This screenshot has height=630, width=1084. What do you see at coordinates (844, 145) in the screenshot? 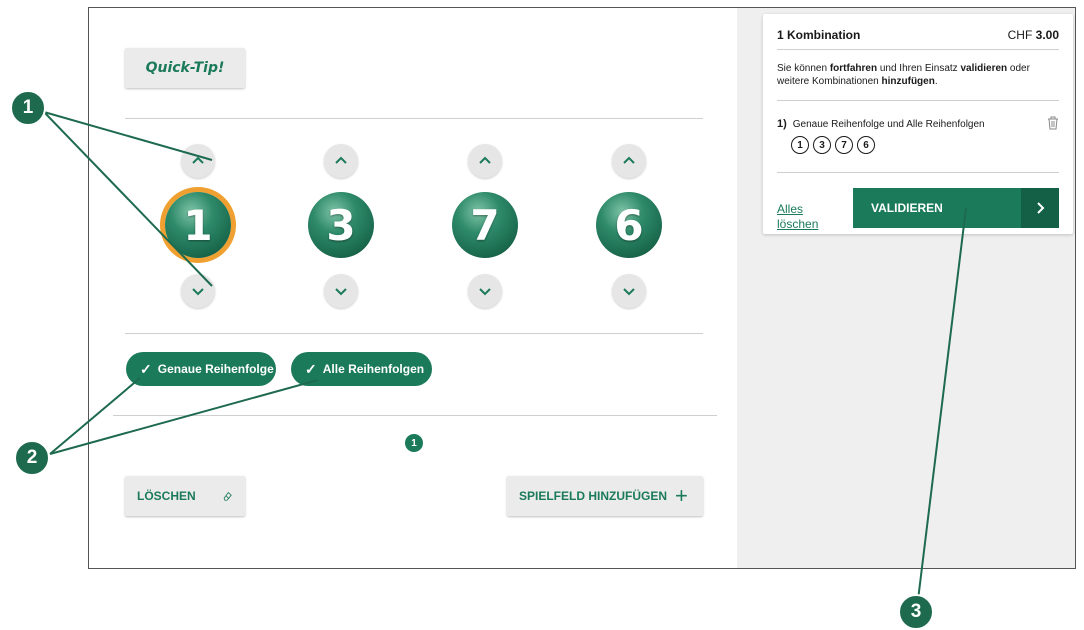
I see `combination-number: 7` at bounding box center [844, 145].